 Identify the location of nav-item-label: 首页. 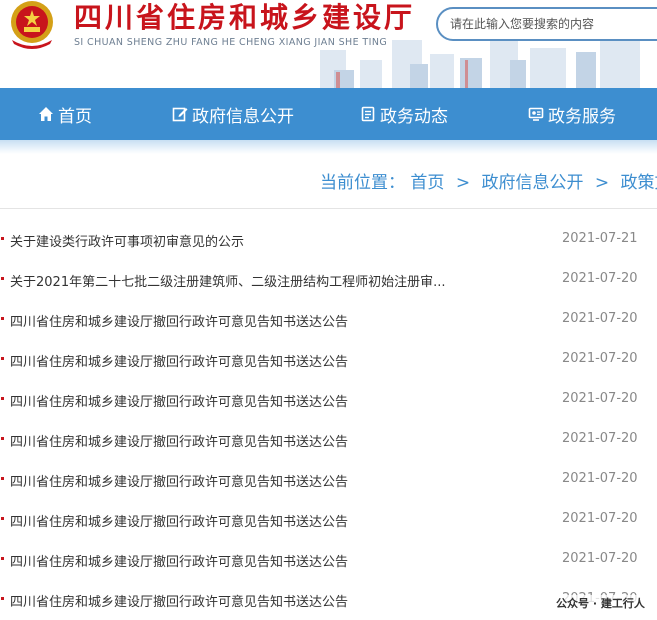
(75, 116).